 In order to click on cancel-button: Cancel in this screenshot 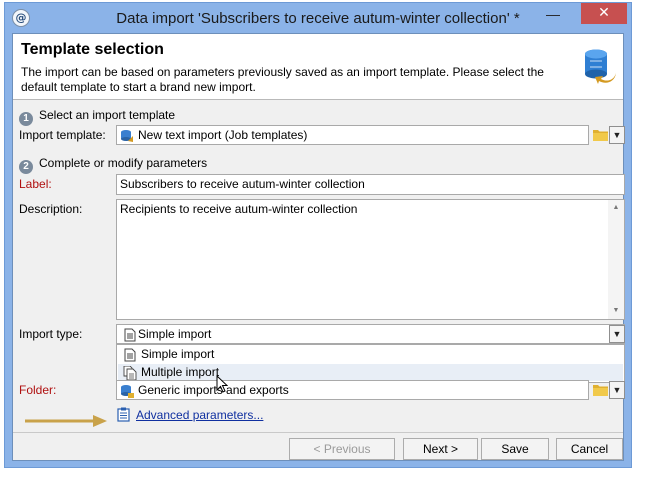, I will do `click(589, 449)`.